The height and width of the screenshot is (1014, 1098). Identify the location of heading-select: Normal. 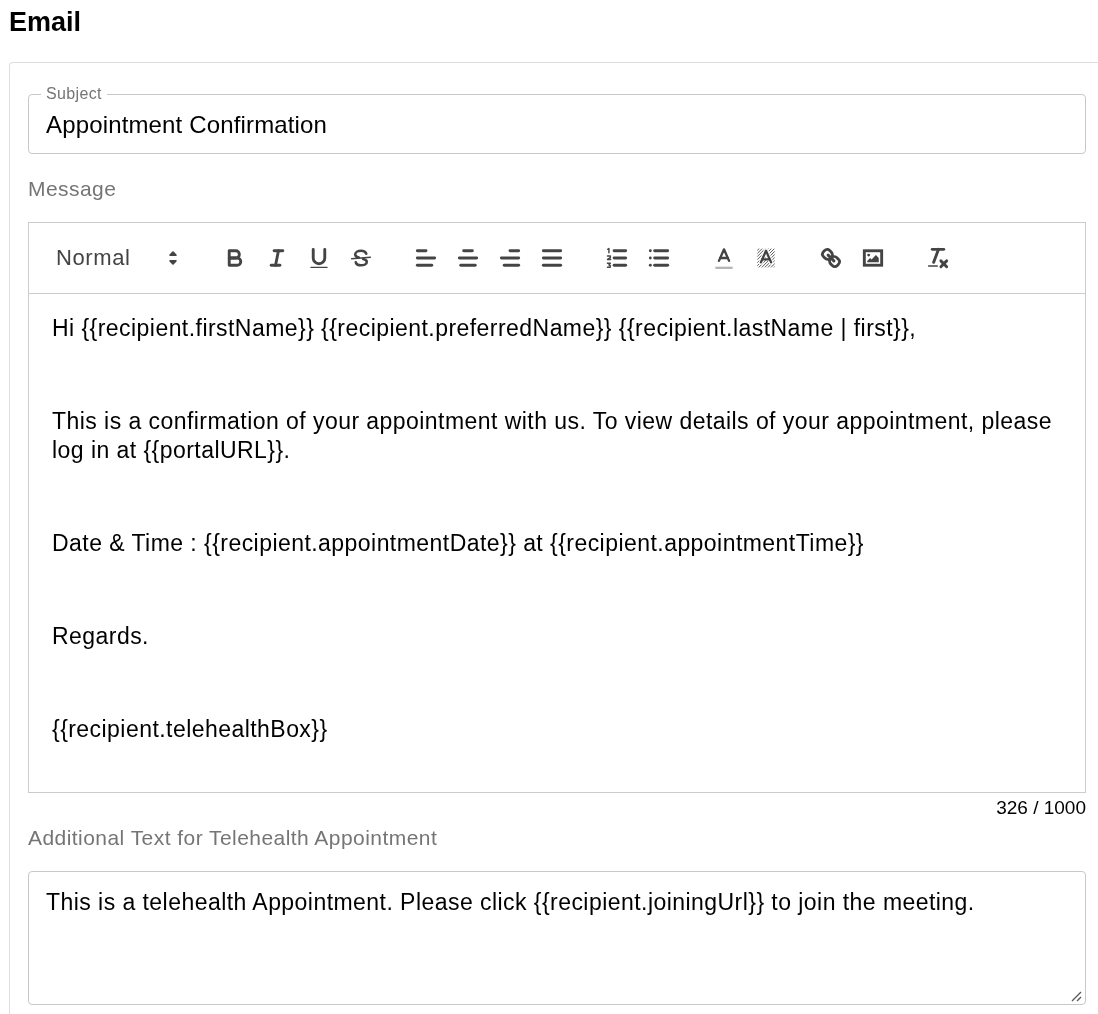
(117, 258).